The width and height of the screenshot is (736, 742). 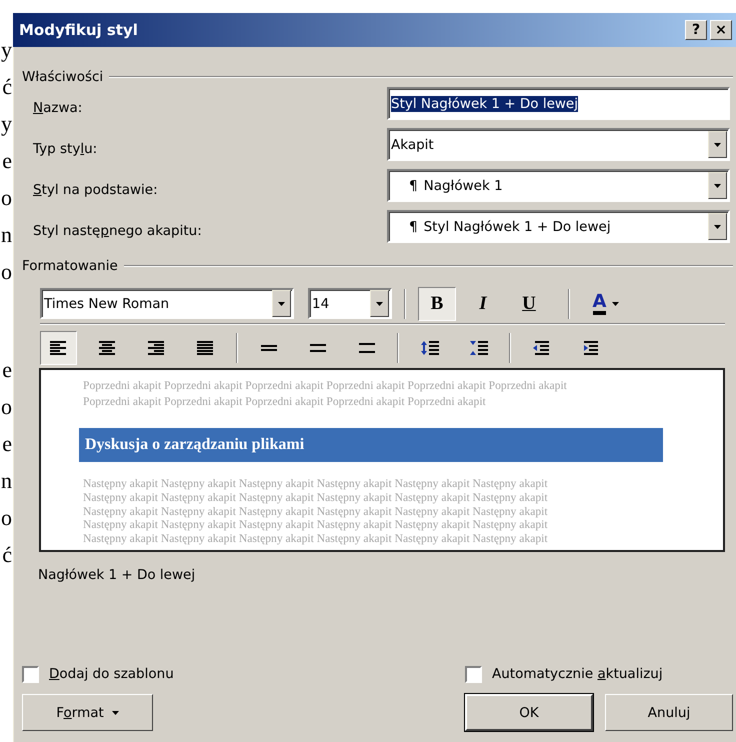 What do you see at coordinates (116, 575) in the screenshot?
I see `style-description: Nagłówek 1 + Do lewej` at bounding box center [116, 575].